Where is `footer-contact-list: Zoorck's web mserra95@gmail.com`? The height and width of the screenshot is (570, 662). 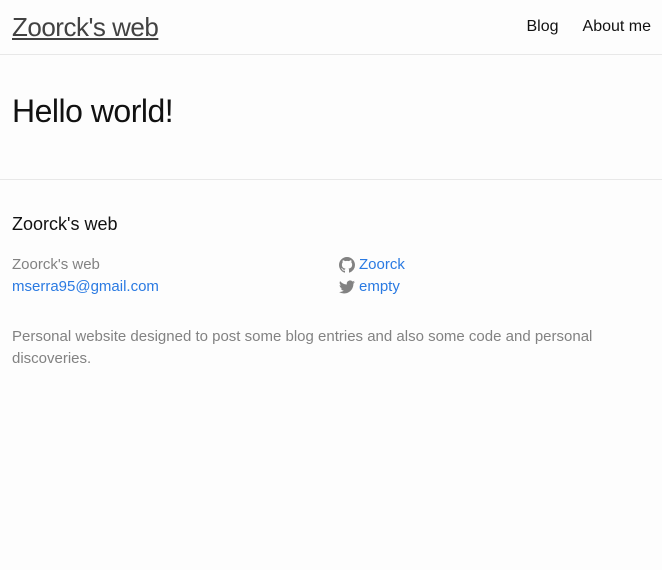
footer-contact-list: Zoorck's web mserra95@gmail.com is located at coordinates (162, 276).